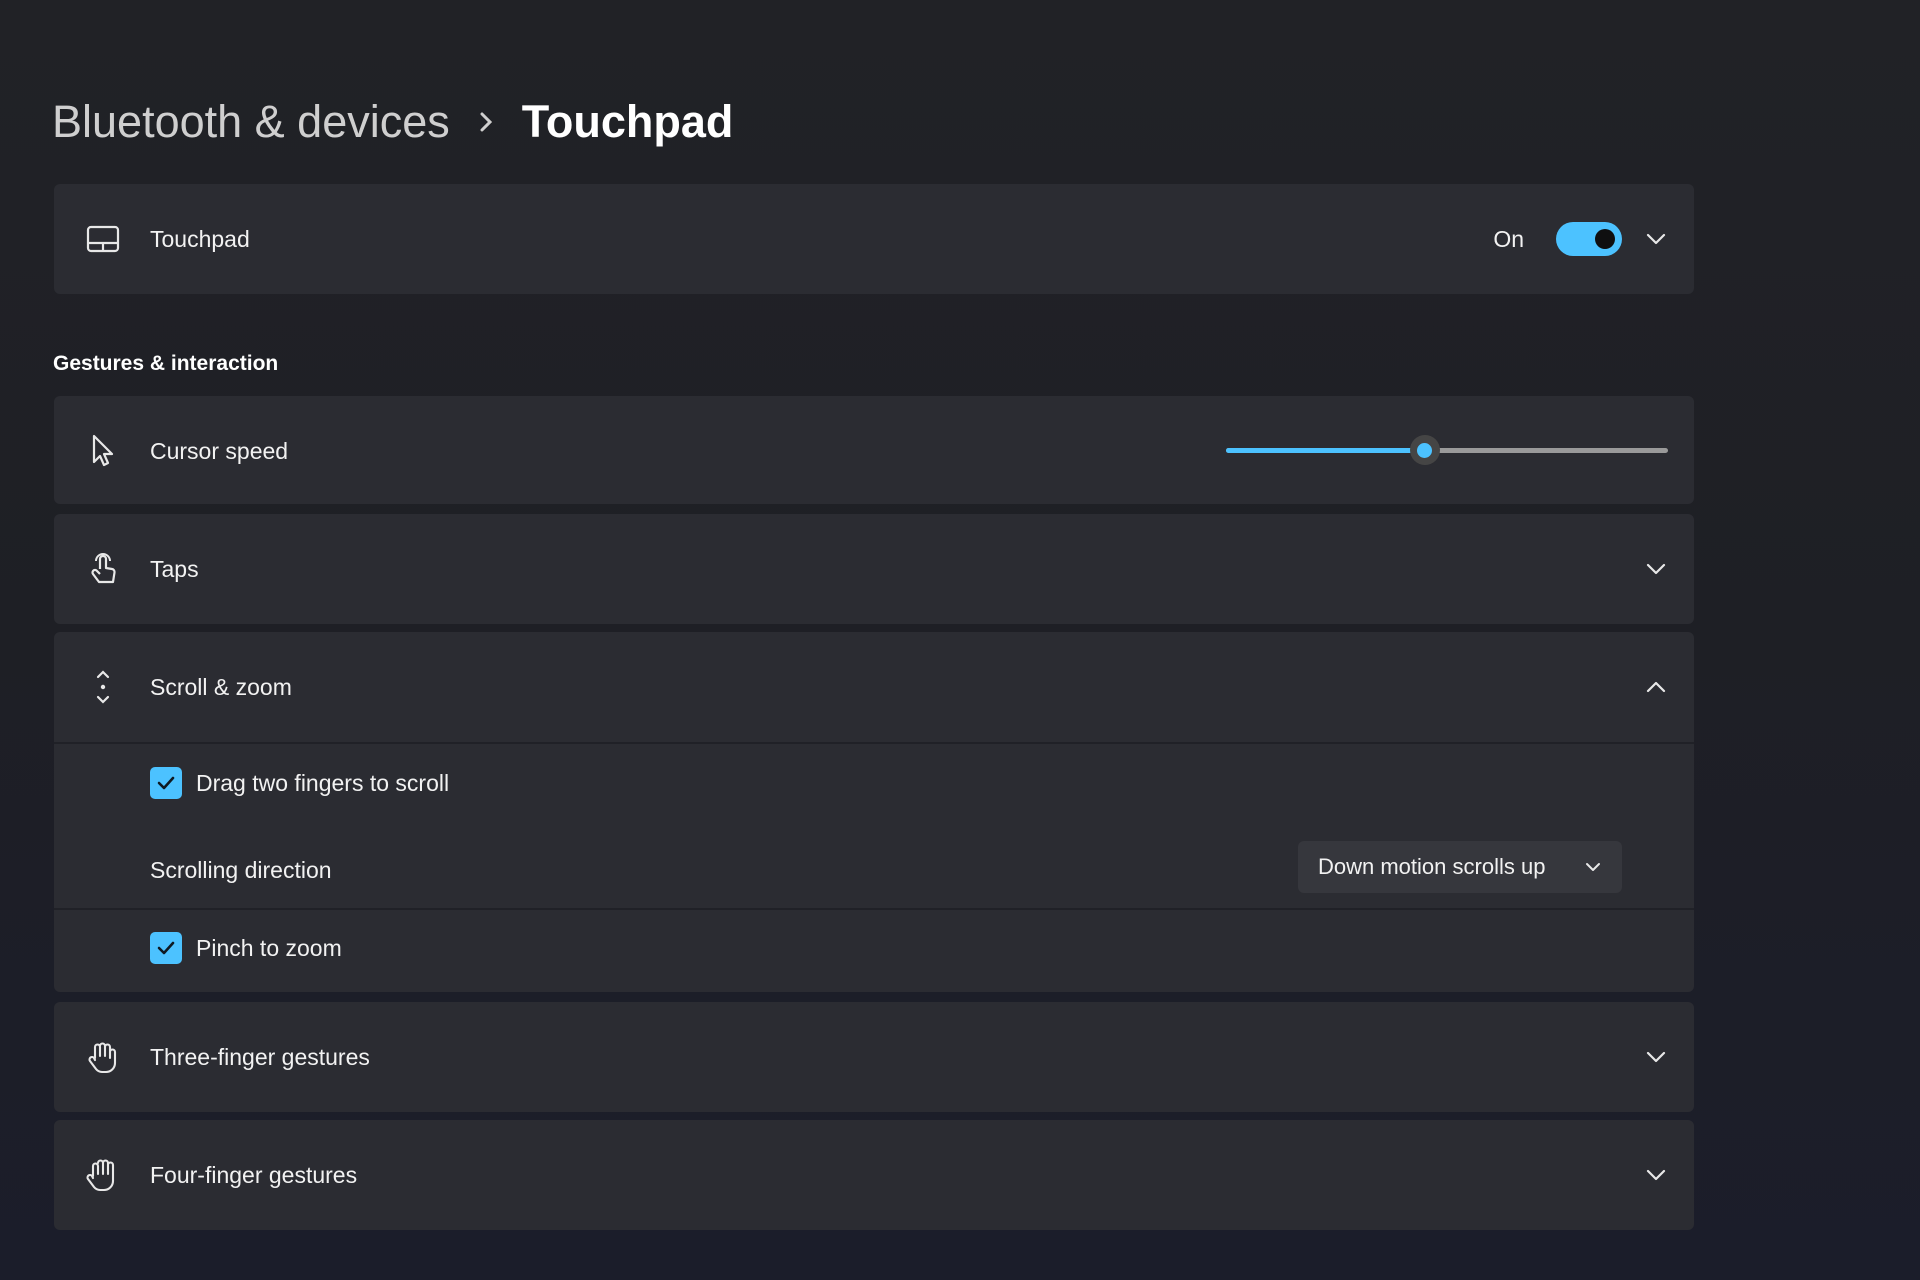  What do you see at coordinates (486, 122) in the screenshot?
I see `breadcrumb-separator-icon` at bounding box center [486, 122].